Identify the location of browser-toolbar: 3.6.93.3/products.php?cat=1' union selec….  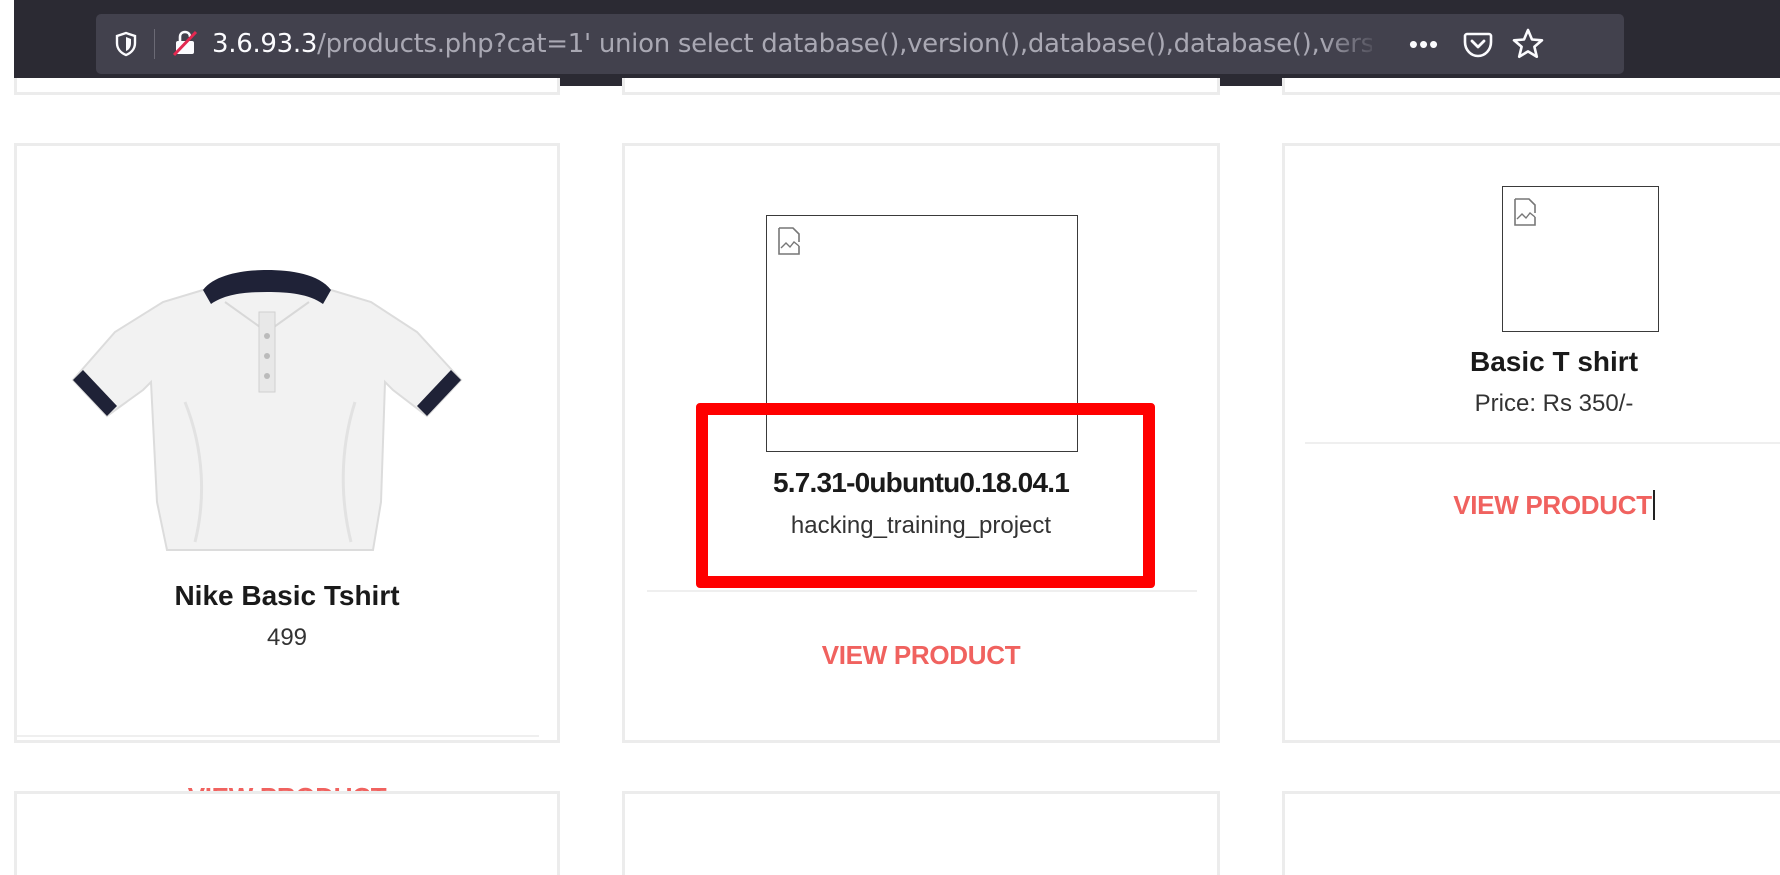
(890, 43).